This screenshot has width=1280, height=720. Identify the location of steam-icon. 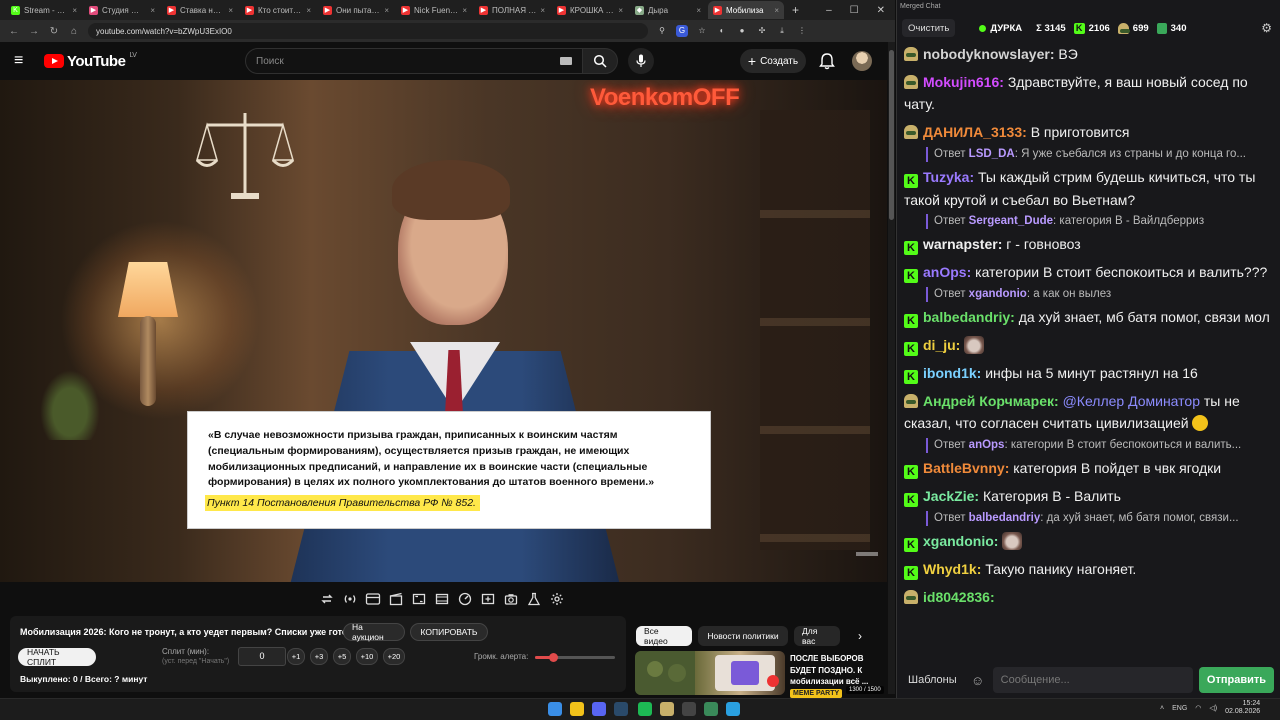
(621, 709).